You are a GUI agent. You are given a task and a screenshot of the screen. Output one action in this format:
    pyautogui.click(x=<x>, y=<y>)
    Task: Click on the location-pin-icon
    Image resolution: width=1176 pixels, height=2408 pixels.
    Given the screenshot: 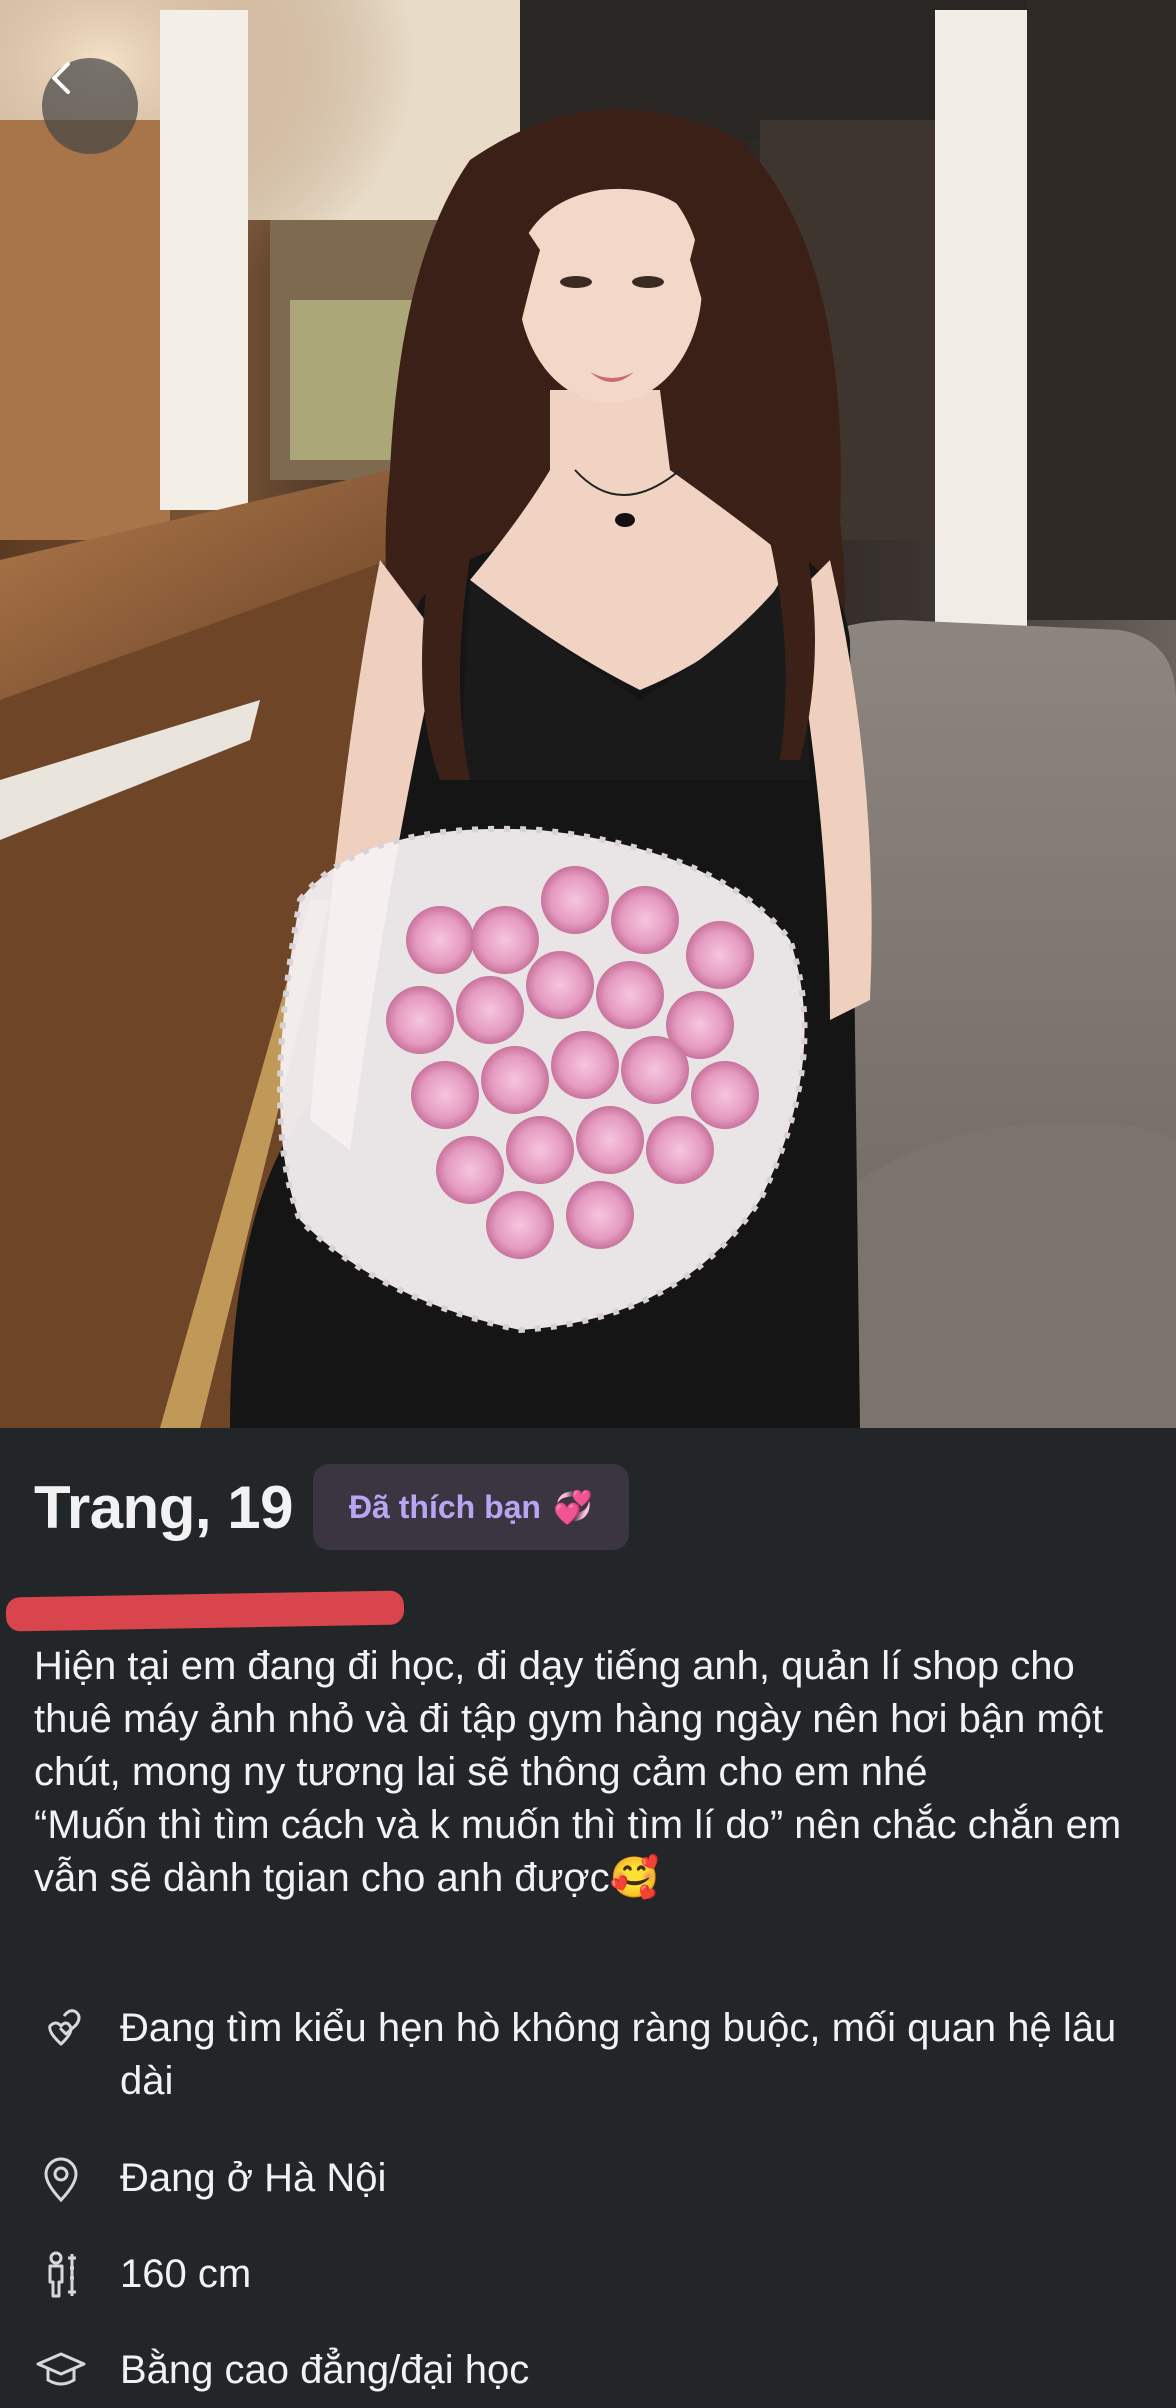 What is the action you would take?
    pyautogui.click(x=61, y=2180)
    